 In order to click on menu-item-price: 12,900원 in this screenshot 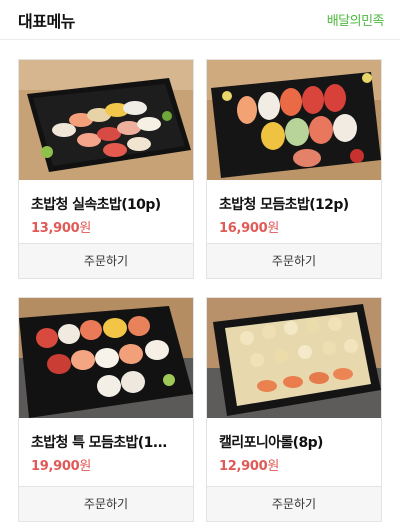, I will do `click(249, 464)`.